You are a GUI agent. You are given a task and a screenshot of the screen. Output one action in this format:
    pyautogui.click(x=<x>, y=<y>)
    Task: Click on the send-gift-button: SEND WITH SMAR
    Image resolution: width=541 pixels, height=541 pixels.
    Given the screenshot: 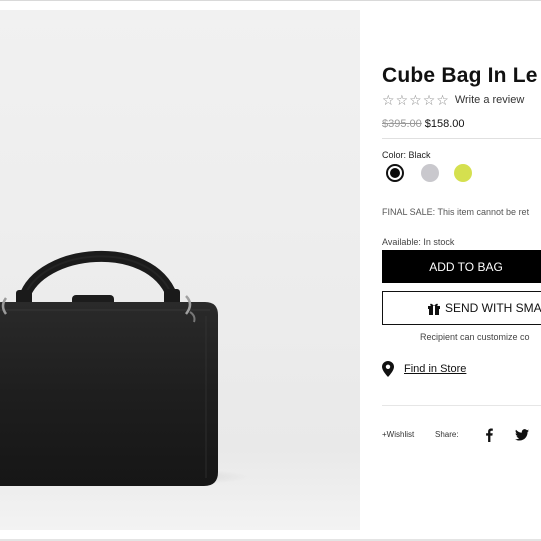 What is the action you would take?
    pyautogui.click(x=461, y=308)
    